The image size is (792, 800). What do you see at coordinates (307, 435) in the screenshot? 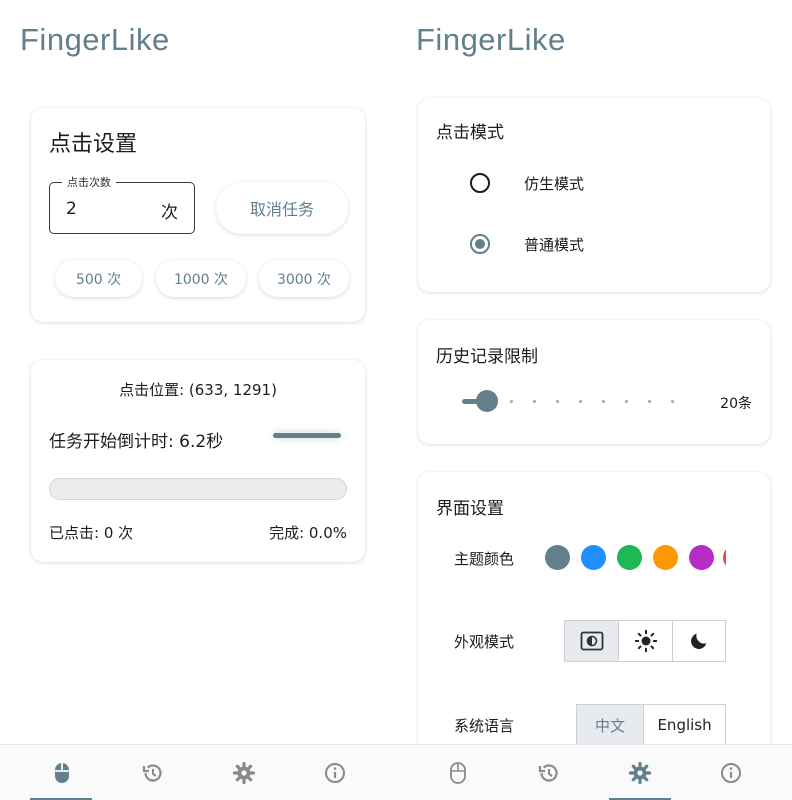
I see `countdown-indicator` at bounding box center [307, 435].